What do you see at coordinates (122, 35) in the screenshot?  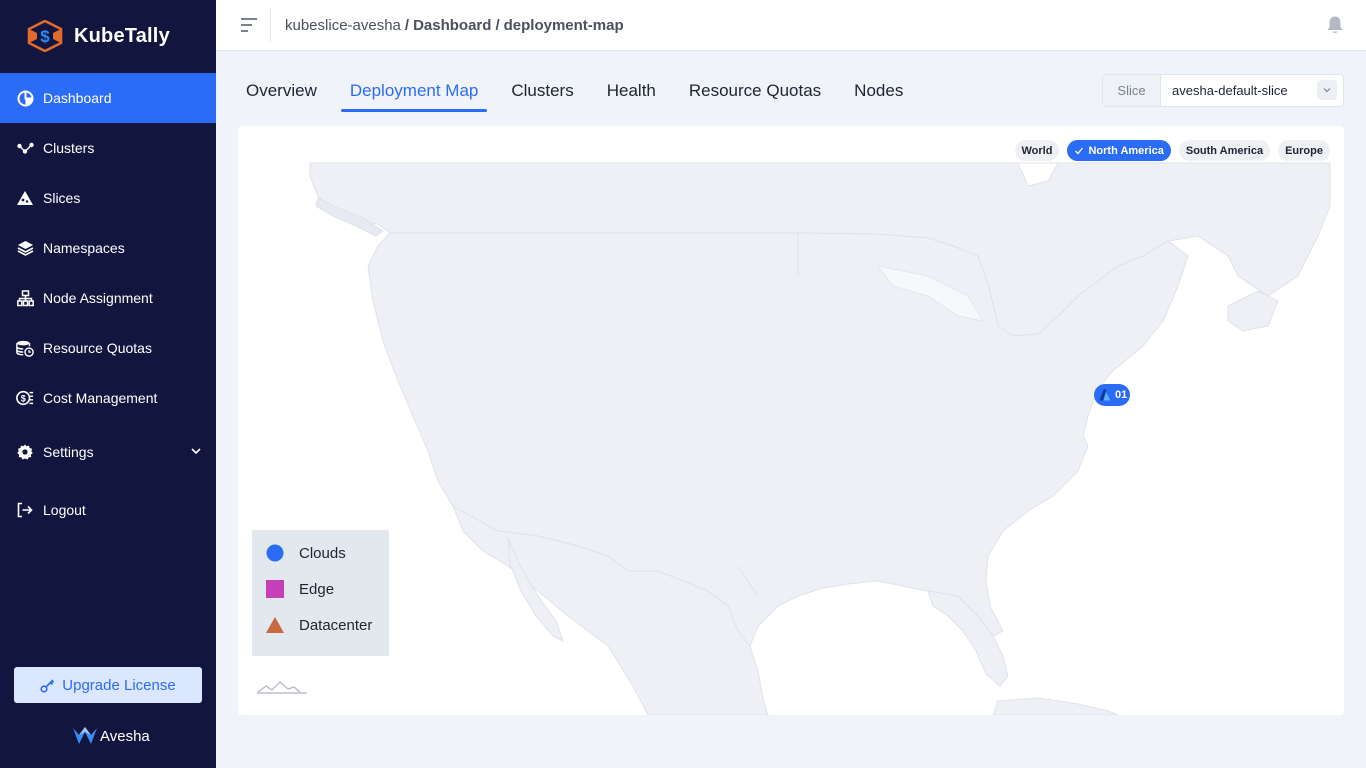 I see `brand-name: KubeTally` at bounding box center [122, 35].